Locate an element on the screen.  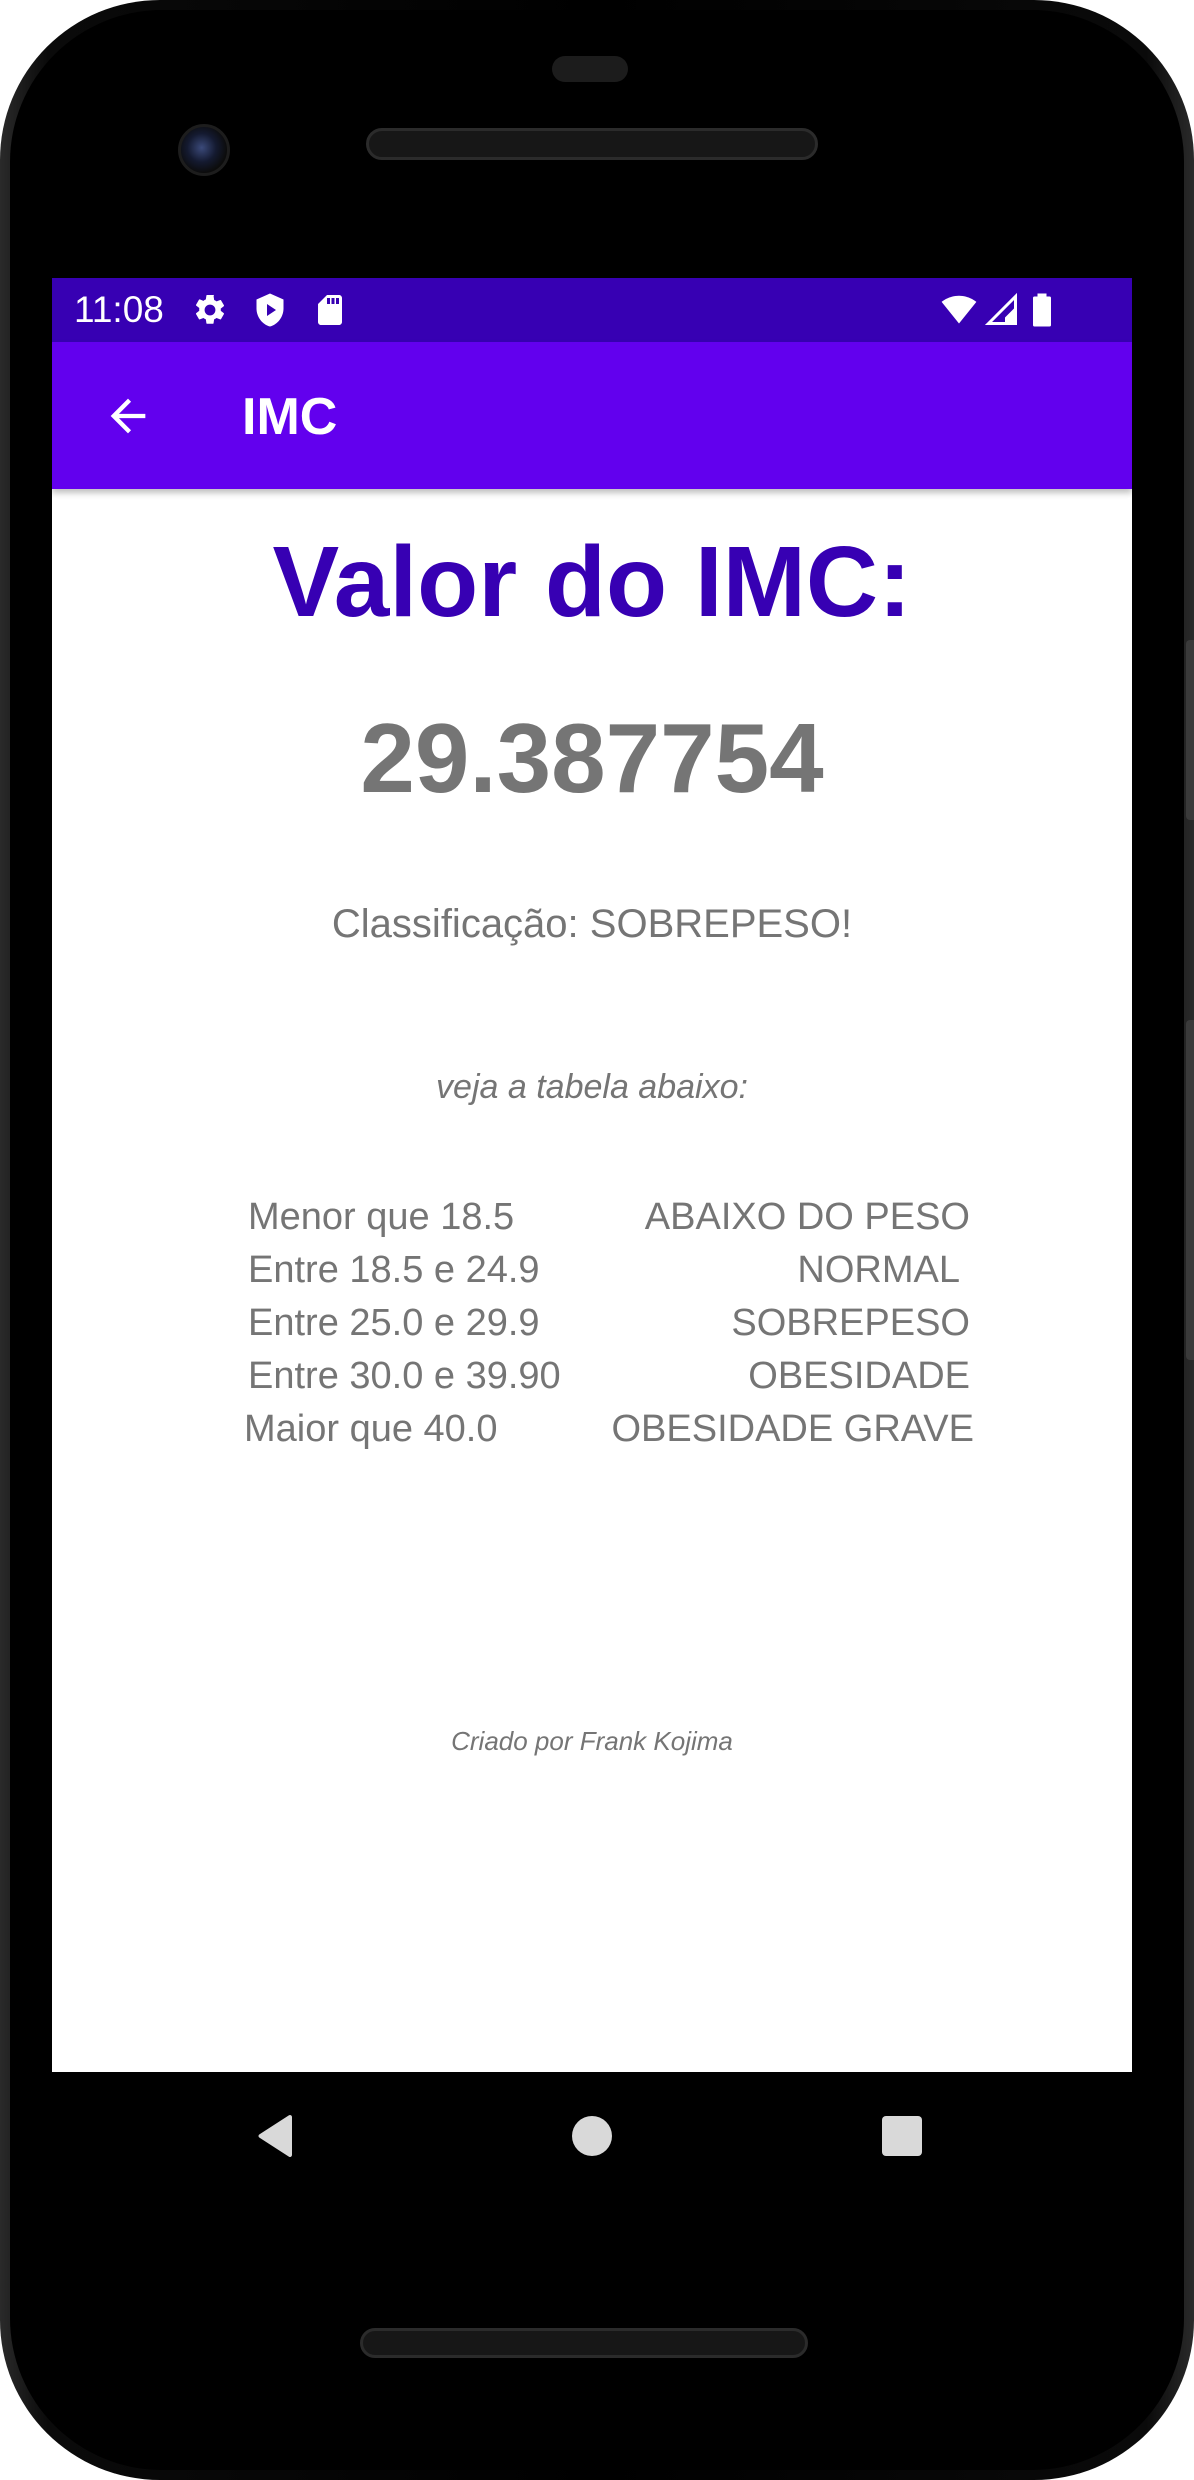
table-row: Entre 25.0 e 29.9 SOBREPESO is located at coordinates (606, 1323).